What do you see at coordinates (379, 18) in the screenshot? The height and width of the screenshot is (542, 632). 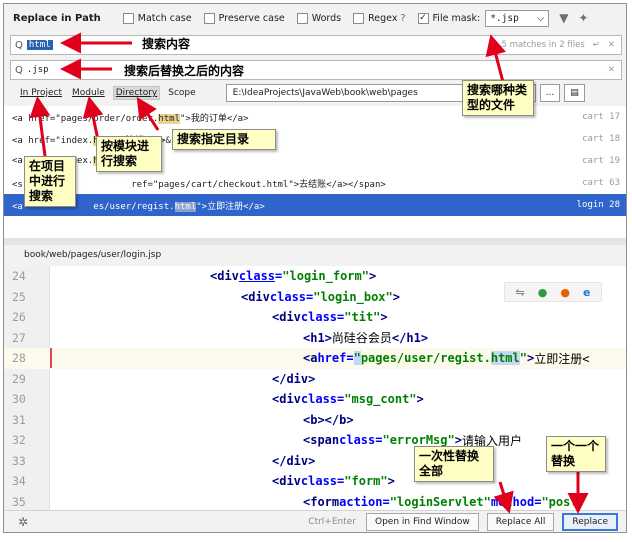 I see `regex-checkbox: Regex?` at bounding box center [379, 18].